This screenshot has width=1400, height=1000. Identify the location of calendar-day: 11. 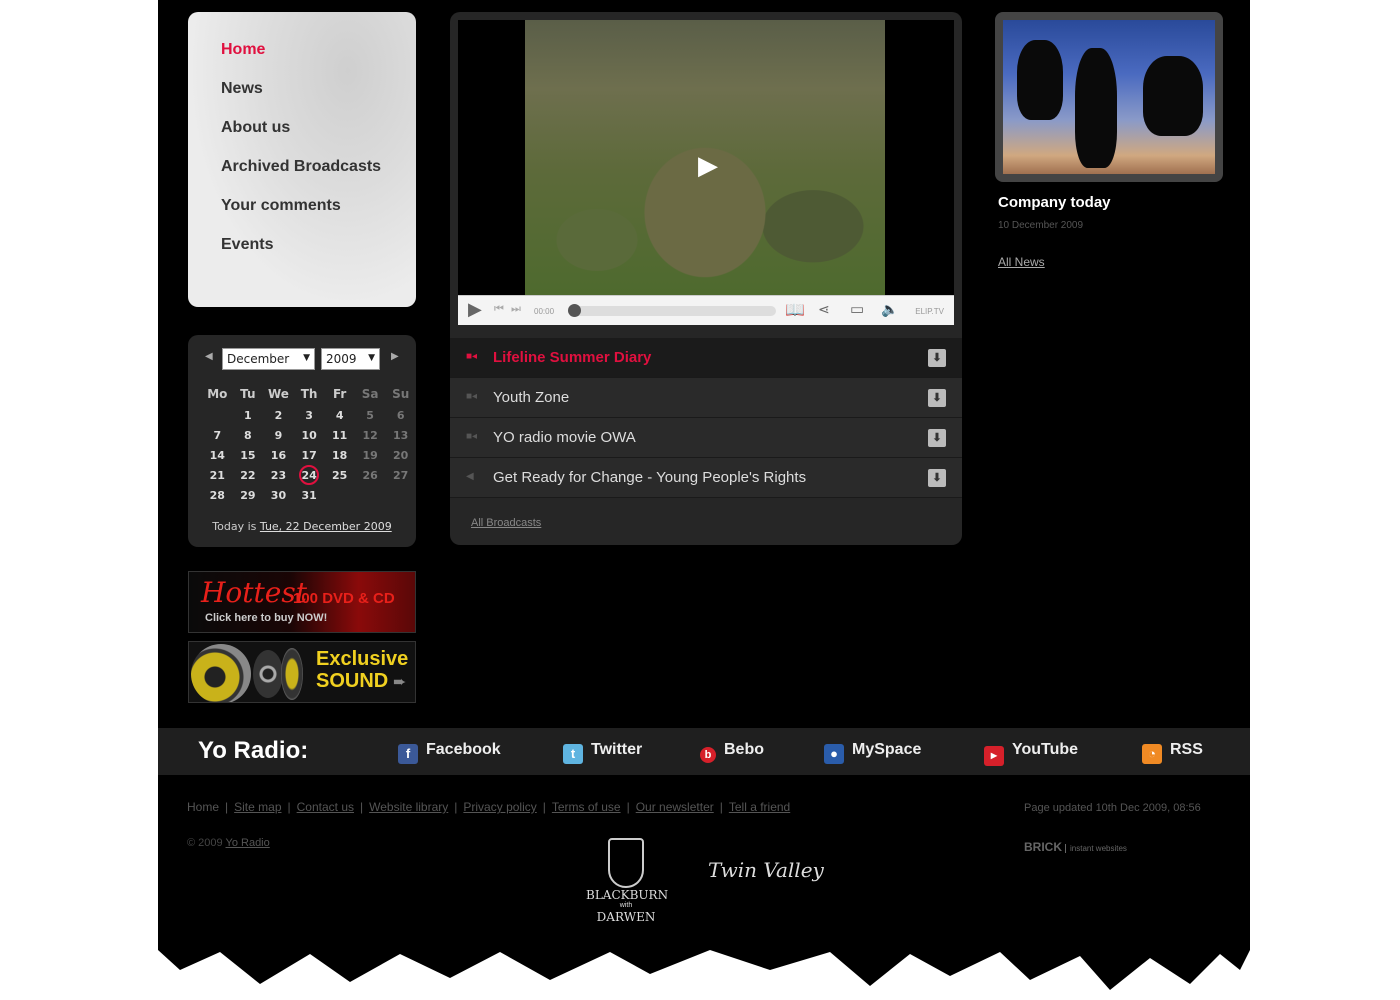
(339, 435).